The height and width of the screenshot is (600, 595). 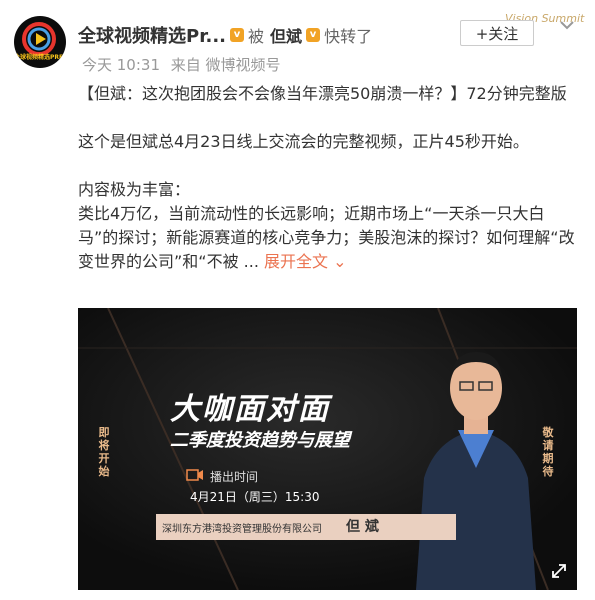 What do you see at coordinates (255, 497) in the screenshot?
I see `air-date: 4月21日（周三）15:30` at bounding box center [255, 497].